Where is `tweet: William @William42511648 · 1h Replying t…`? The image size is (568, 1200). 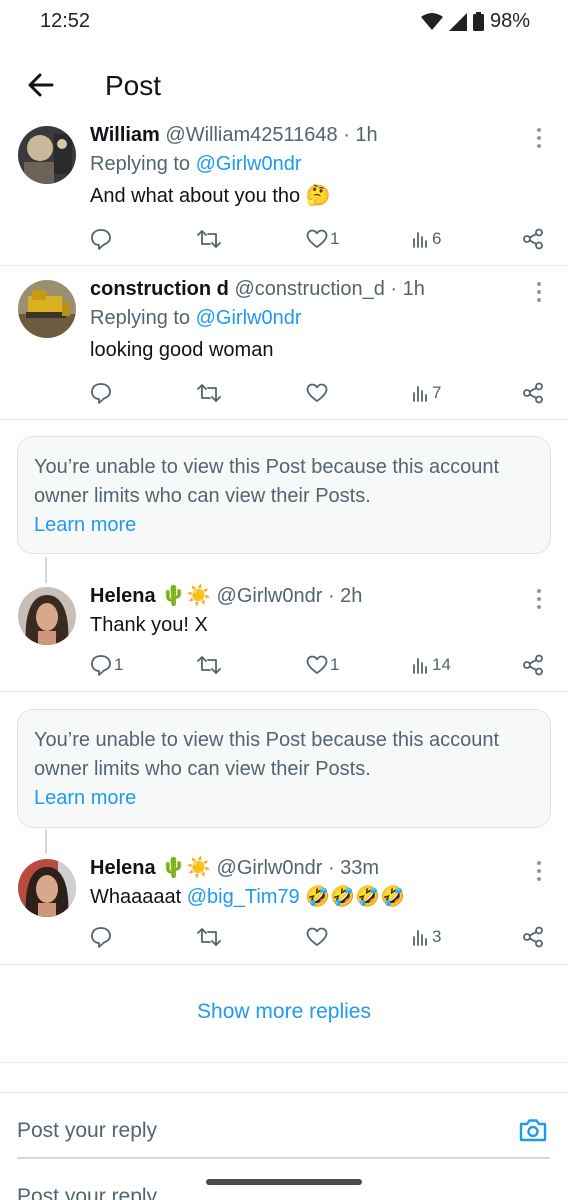
tweet: William @William42511648 · 1h Replying t… is located at coordinates (284, 193).